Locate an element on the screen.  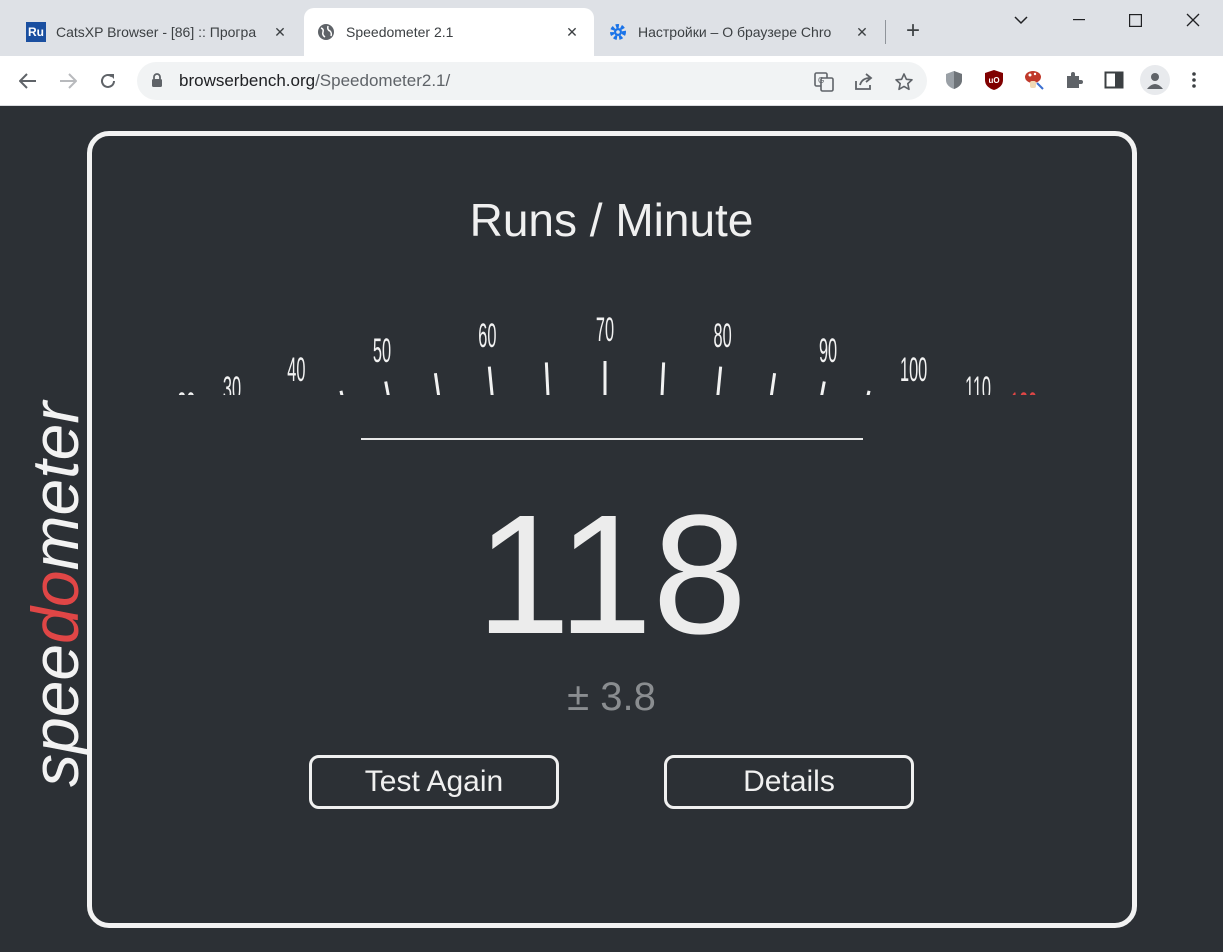
score-margin-of-error: ± 3.8 is located at coordinates (611, 697).